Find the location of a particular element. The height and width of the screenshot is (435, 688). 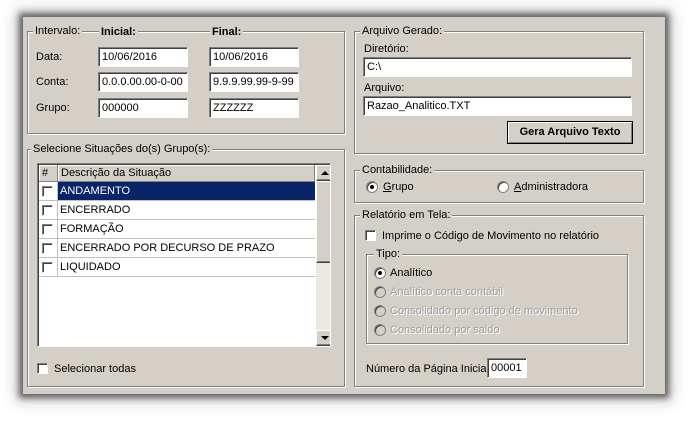

grupo-inicial-input is located at coordinates (143, 108).